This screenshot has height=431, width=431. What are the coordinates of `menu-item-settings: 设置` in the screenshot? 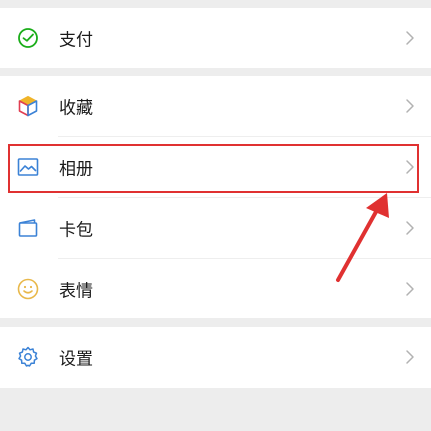 It's located at (215, 357).